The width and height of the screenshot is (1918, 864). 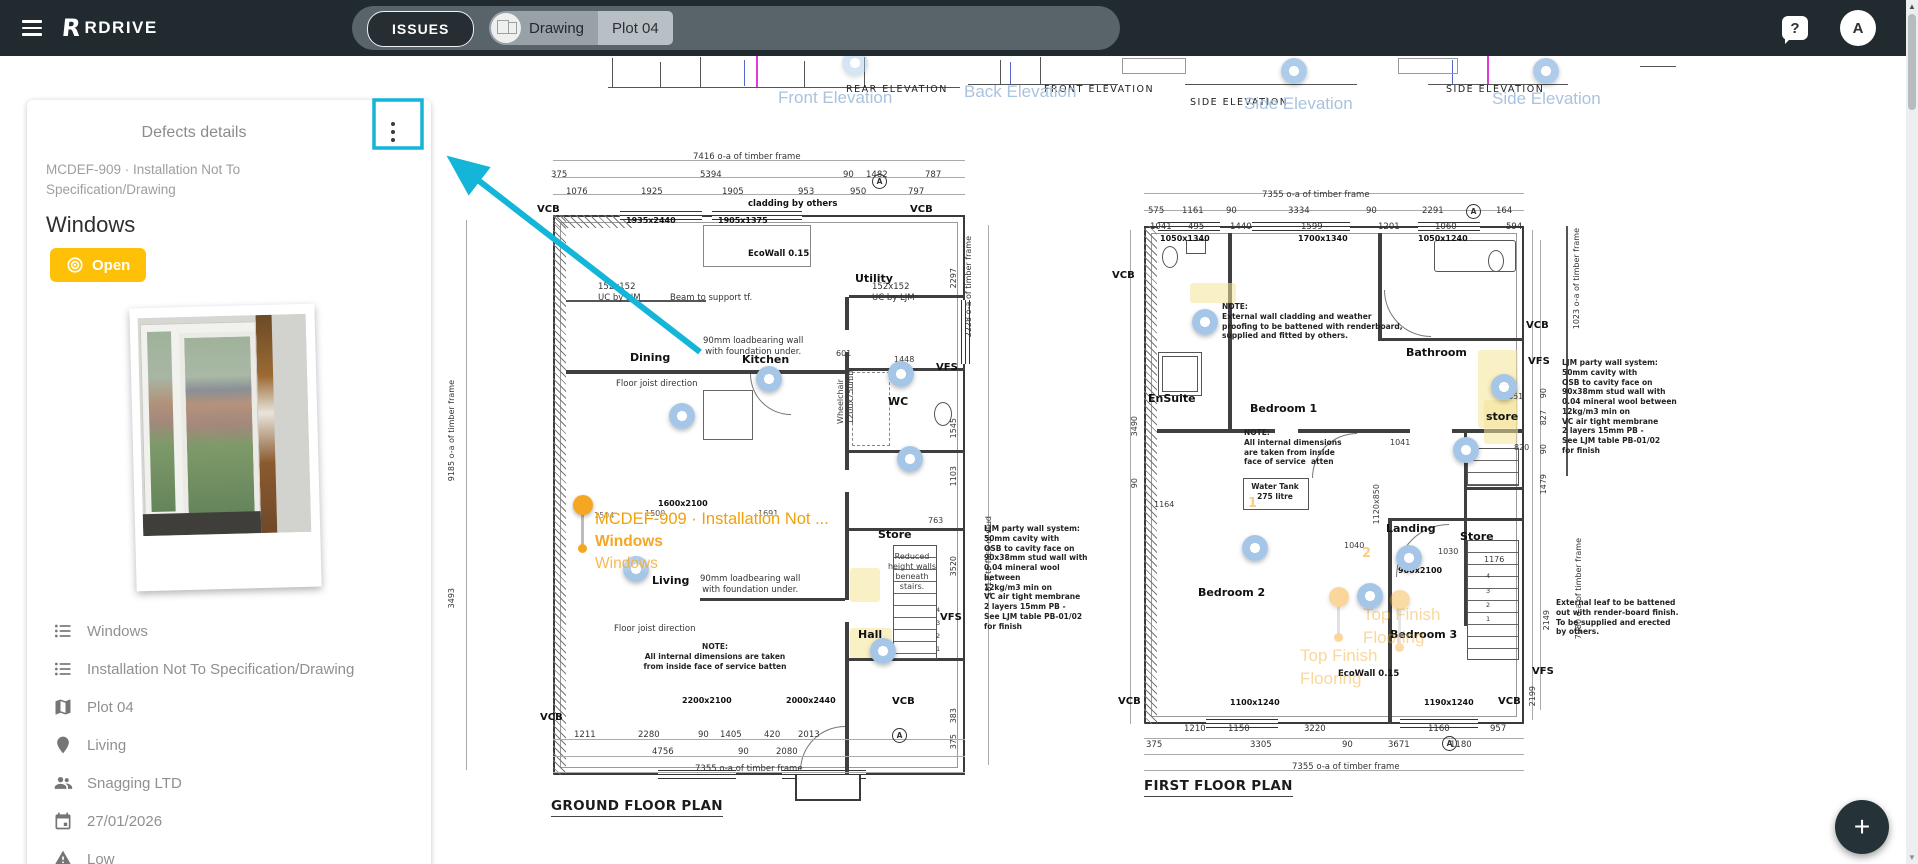 What do you see at coordinates (749, 769) in the screenshot?
I see `cad-label: 7355 o-a of timber frame` at bounding box center [749, 769].